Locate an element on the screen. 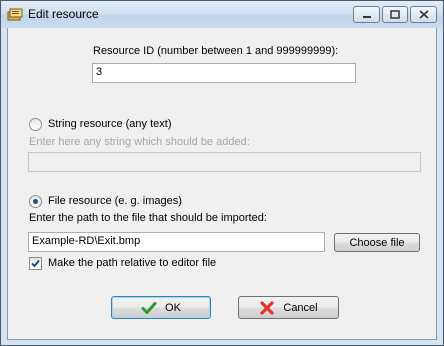 This screenshot has height=346, width=444. close-button is located at coordinates (423, 14).